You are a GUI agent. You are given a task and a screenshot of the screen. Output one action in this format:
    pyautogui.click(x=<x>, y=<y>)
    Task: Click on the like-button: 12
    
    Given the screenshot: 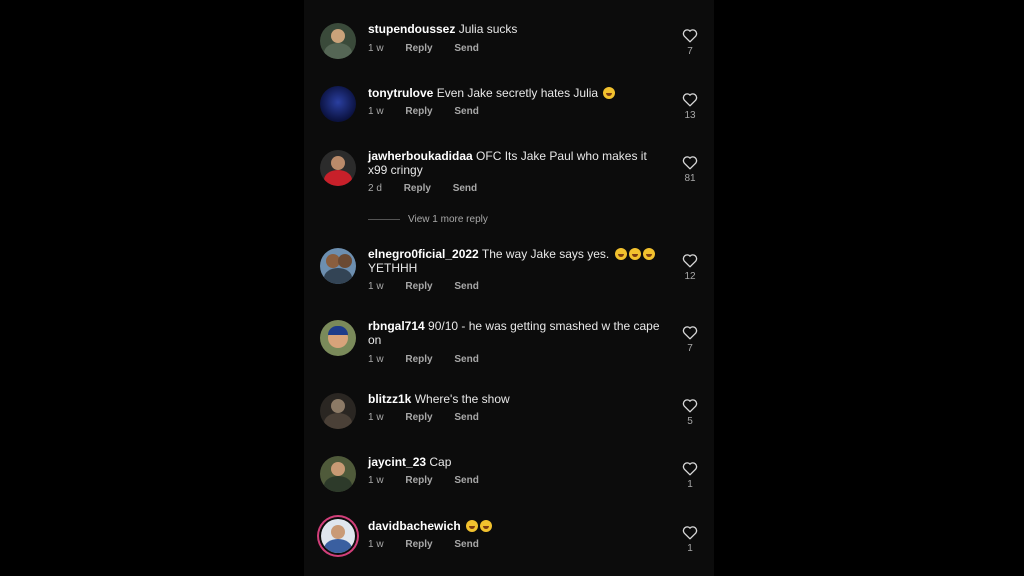 What is the action you would take?
    pyautogui.click(x=690, y=267)
    